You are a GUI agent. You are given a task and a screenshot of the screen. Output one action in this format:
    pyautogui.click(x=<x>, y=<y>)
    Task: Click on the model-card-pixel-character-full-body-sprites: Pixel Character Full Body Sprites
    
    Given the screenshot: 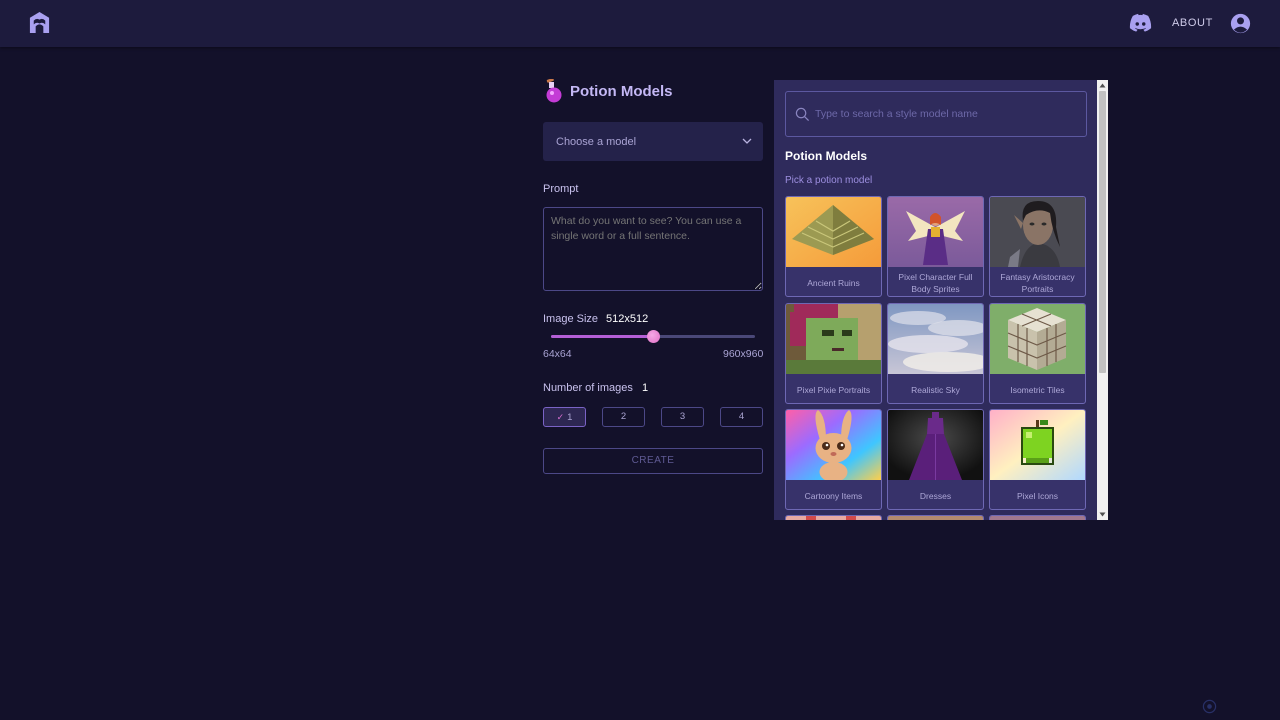 What is the action you would take?
    pyautogui.click(x=935, y=246)
    